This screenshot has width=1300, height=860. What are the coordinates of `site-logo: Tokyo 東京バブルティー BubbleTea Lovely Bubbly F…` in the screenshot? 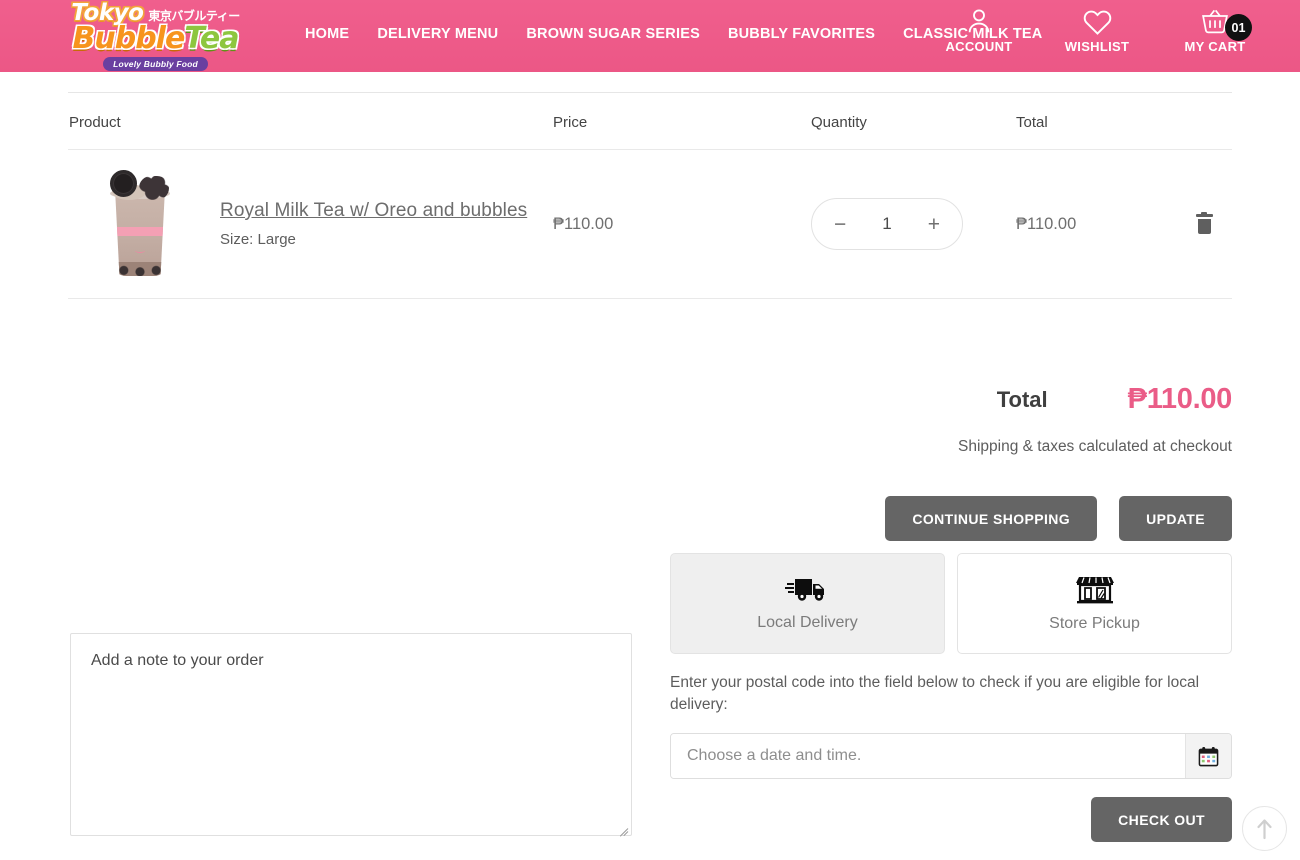 It's located at (155, 36).